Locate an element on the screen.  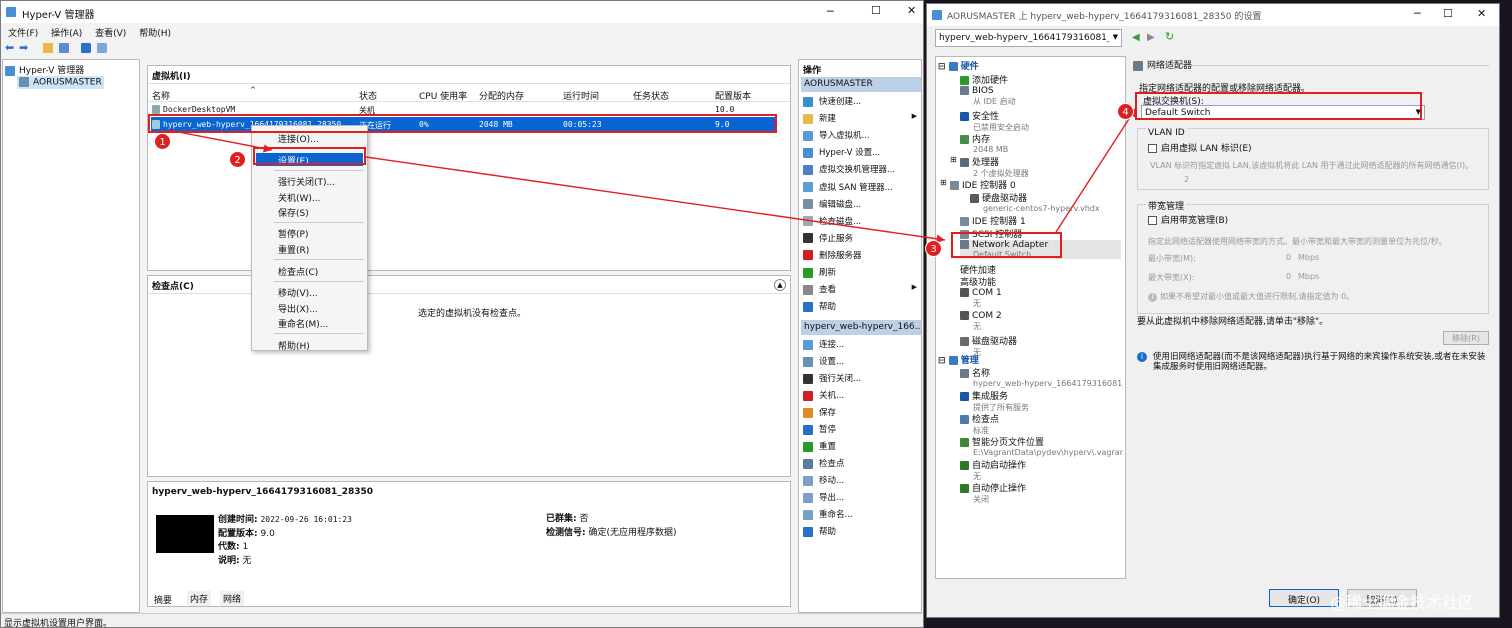
highlight-virtual-switch is located at coordinates (1278, 106).